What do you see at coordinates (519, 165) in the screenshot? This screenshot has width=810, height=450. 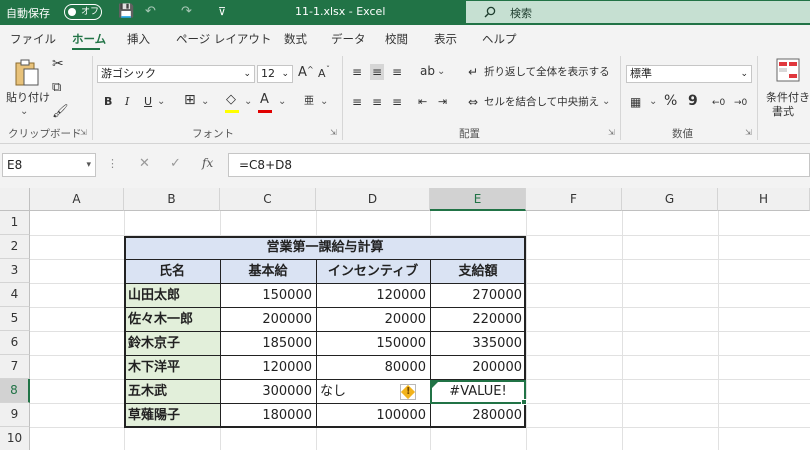 I see `formula-input: =C8+D8` at bounding box center [519, 165].